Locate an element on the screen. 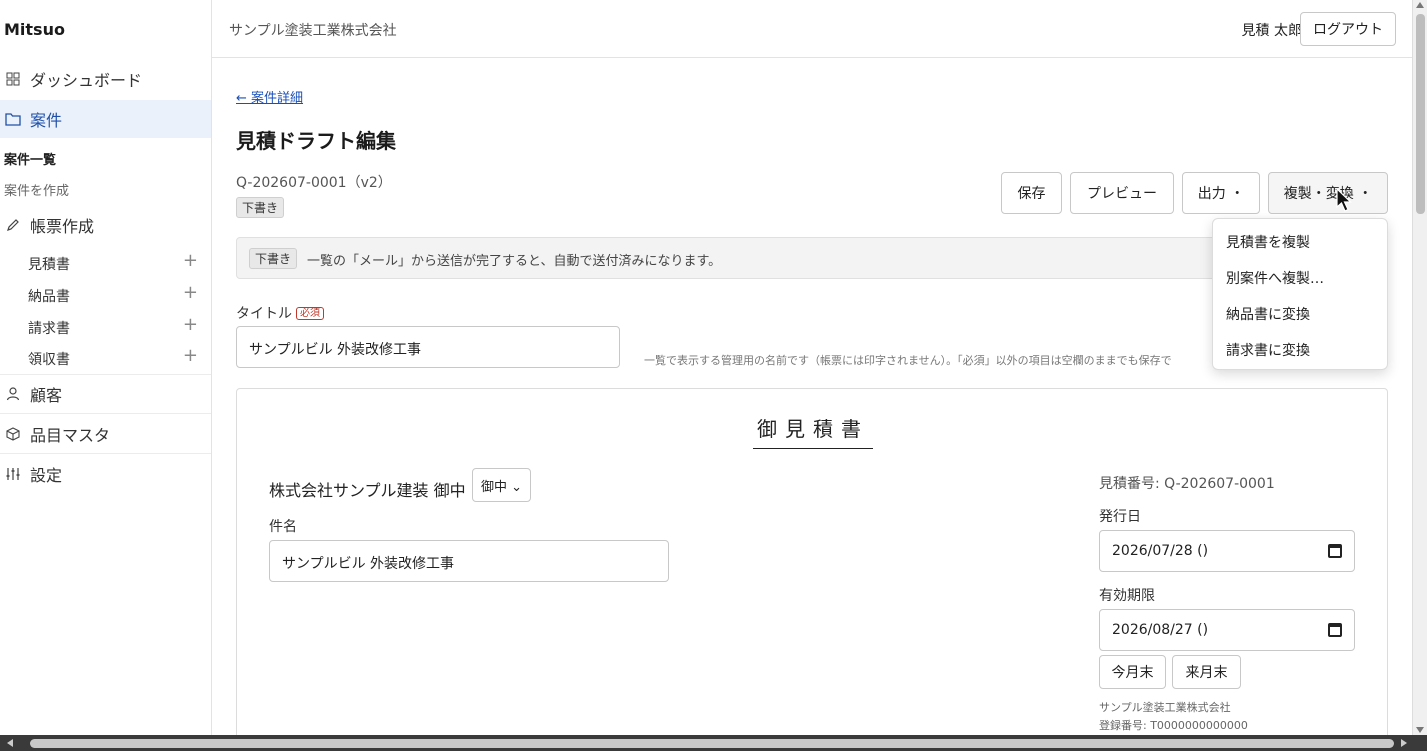  save-button: 保存 is located at coordinates (1031, 193).